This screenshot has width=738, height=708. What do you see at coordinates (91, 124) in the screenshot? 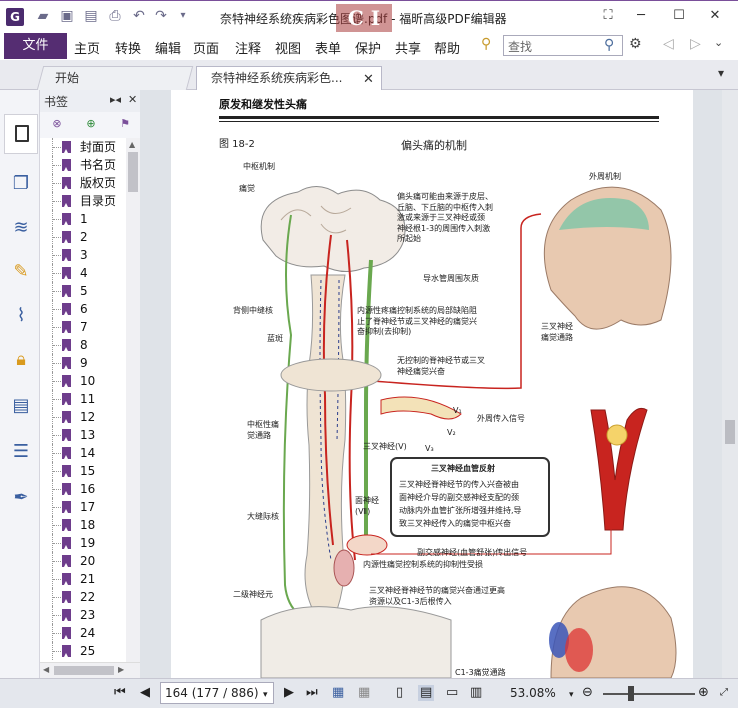
I see `add-bookmark-icon: ⊕` at bounding box center [91, 124].